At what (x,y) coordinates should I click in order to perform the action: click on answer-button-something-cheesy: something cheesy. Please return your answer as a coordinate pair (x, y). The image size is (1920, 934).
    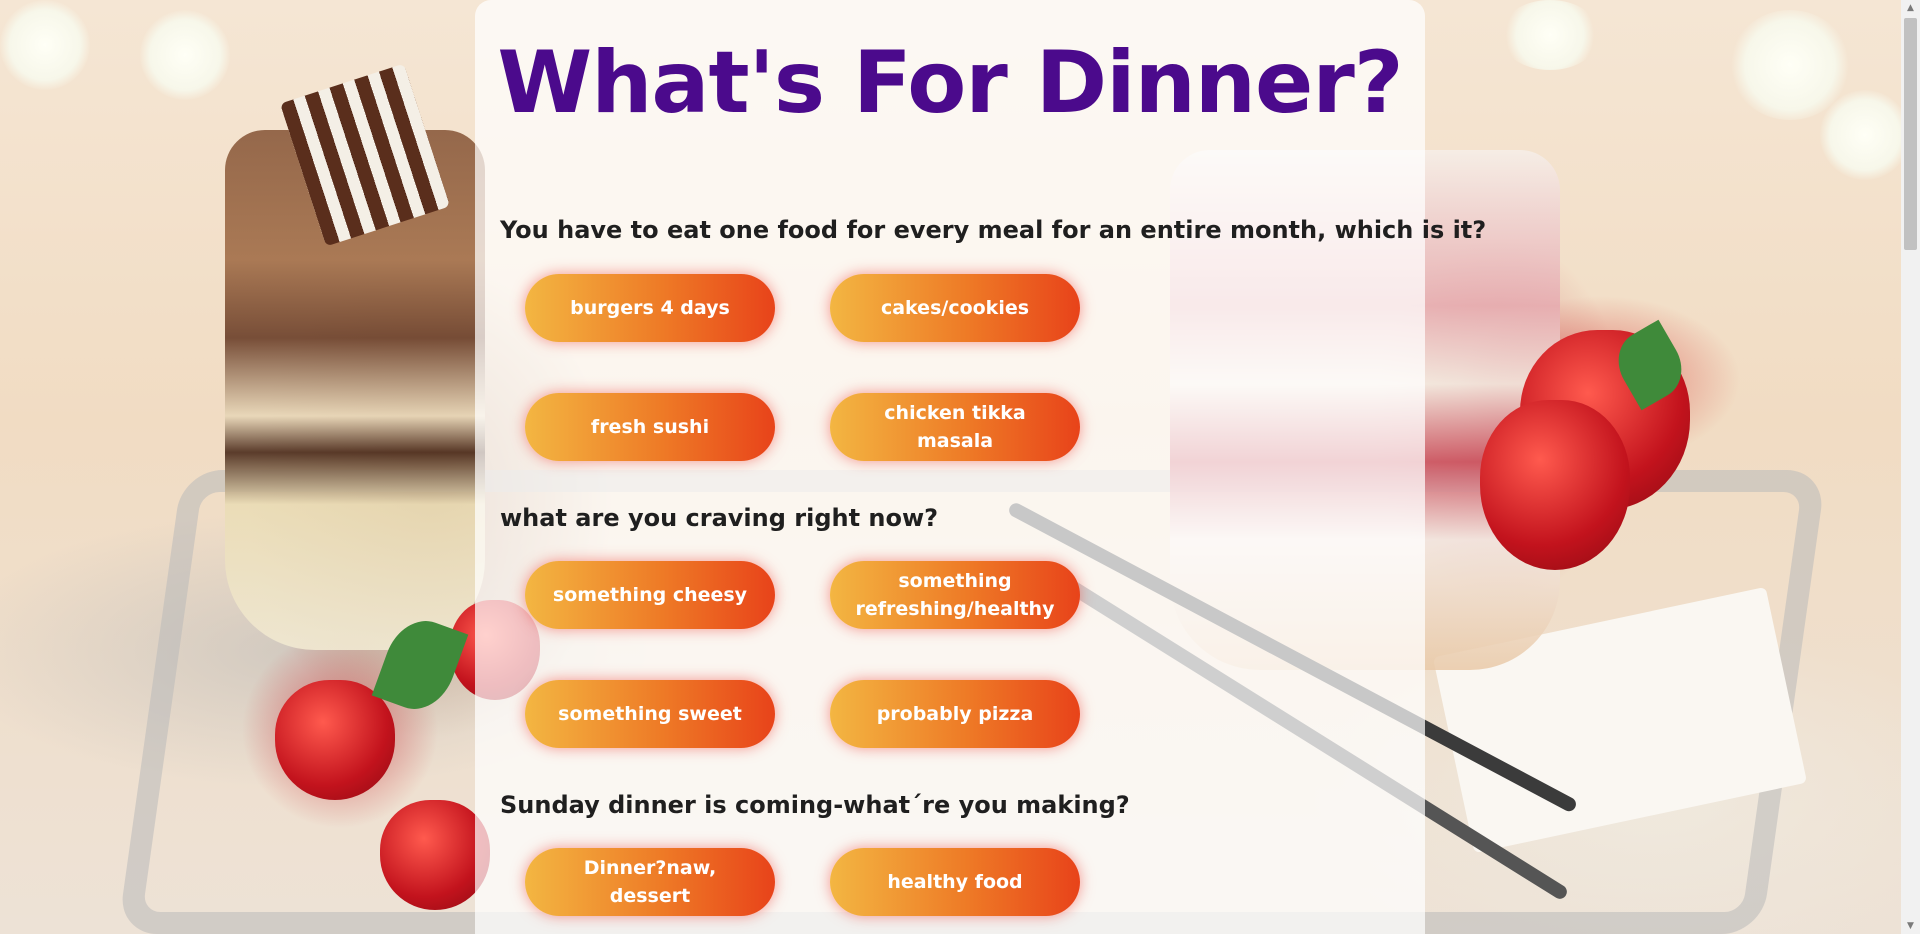
    Looking at the image, I should click on (650, 595).